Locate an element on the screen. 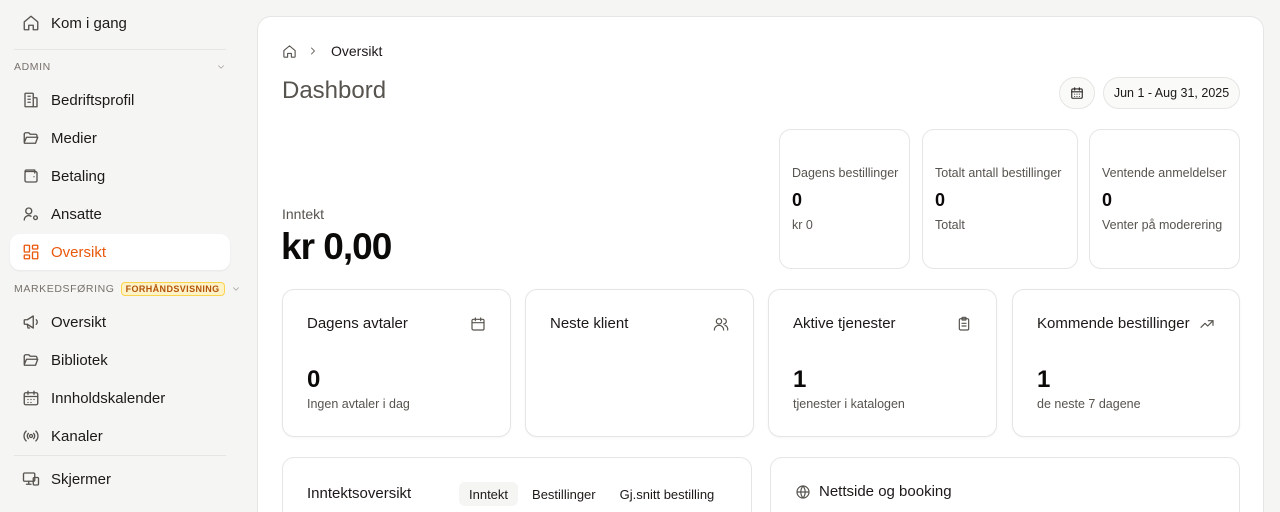 This screenshot has height=512, width=1280. sidebar-item-label: Innholdskalender is located at coordinates (108, 398).